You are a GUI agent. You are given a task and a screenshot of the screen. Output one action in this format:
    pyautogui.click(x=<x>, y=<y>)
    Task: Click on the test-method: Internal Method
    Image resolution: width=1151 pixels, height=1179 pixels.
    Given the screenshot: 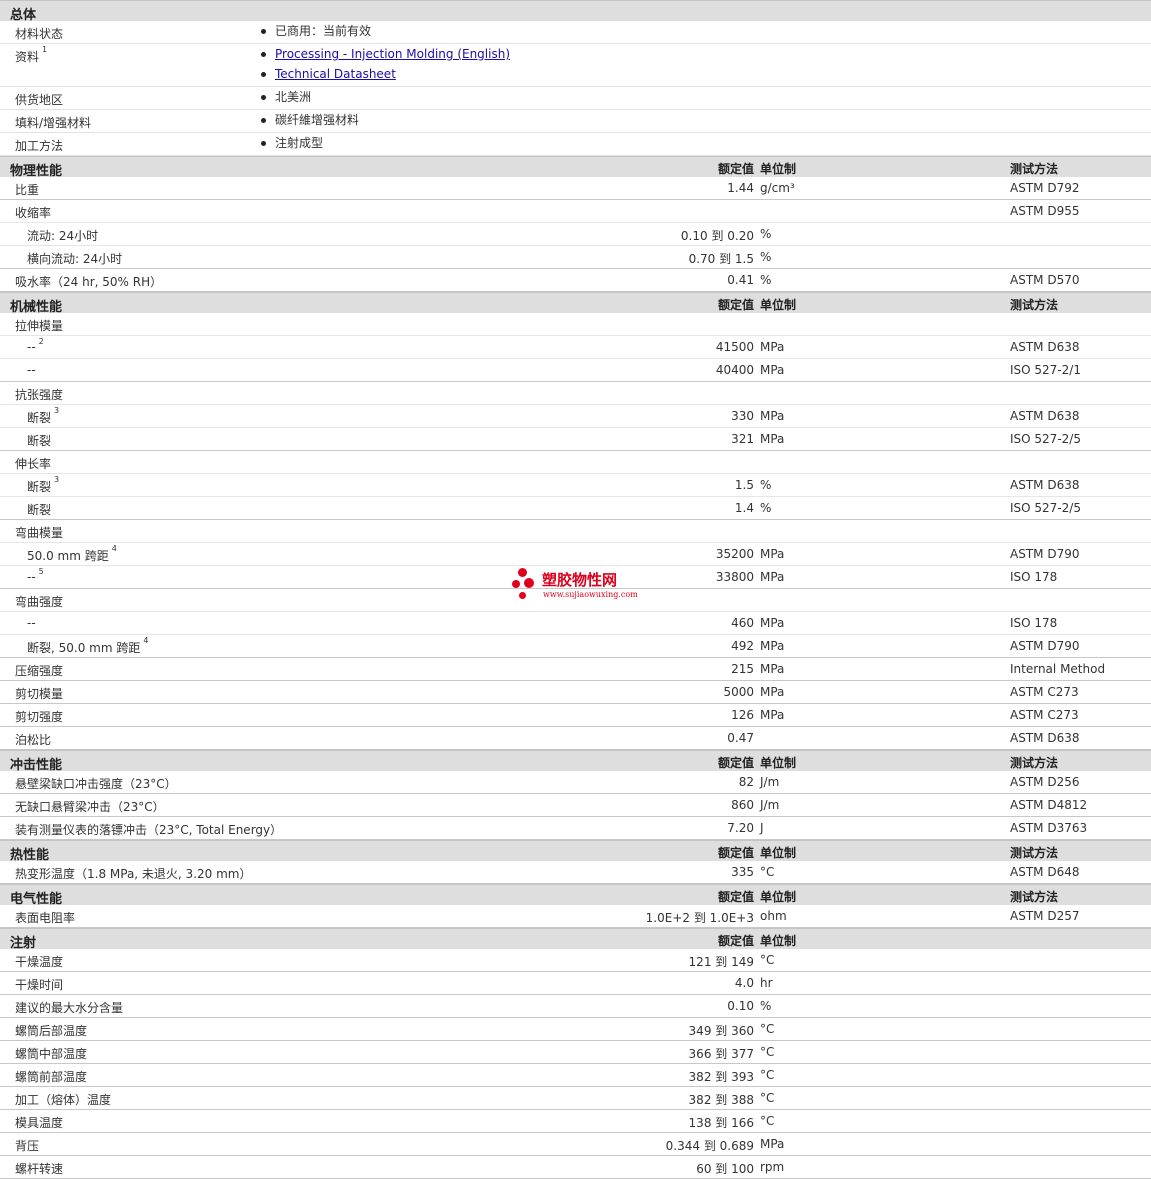 What is the action you would take?
    pyautogui.click(x=1058, y=669)
    